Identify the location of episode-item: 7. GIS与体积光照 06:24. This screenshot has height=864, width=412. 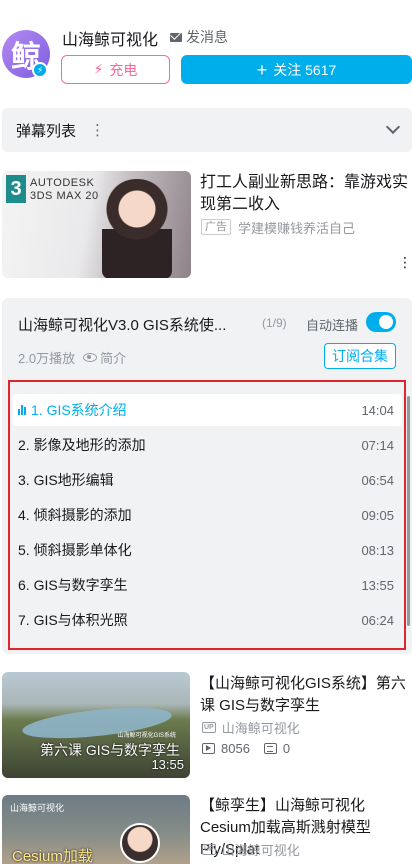
(207, 620).